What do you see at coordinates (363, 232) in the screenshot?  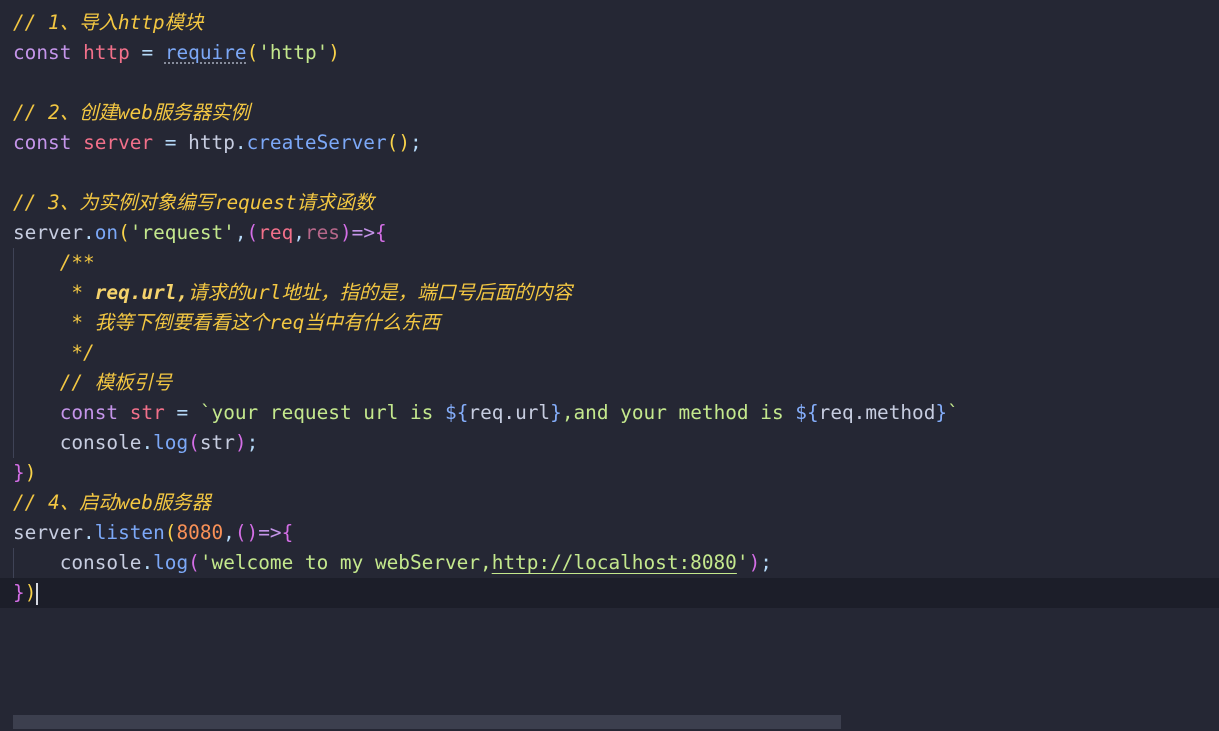 I see `arrow: =>` at bounding box center [363, 232].